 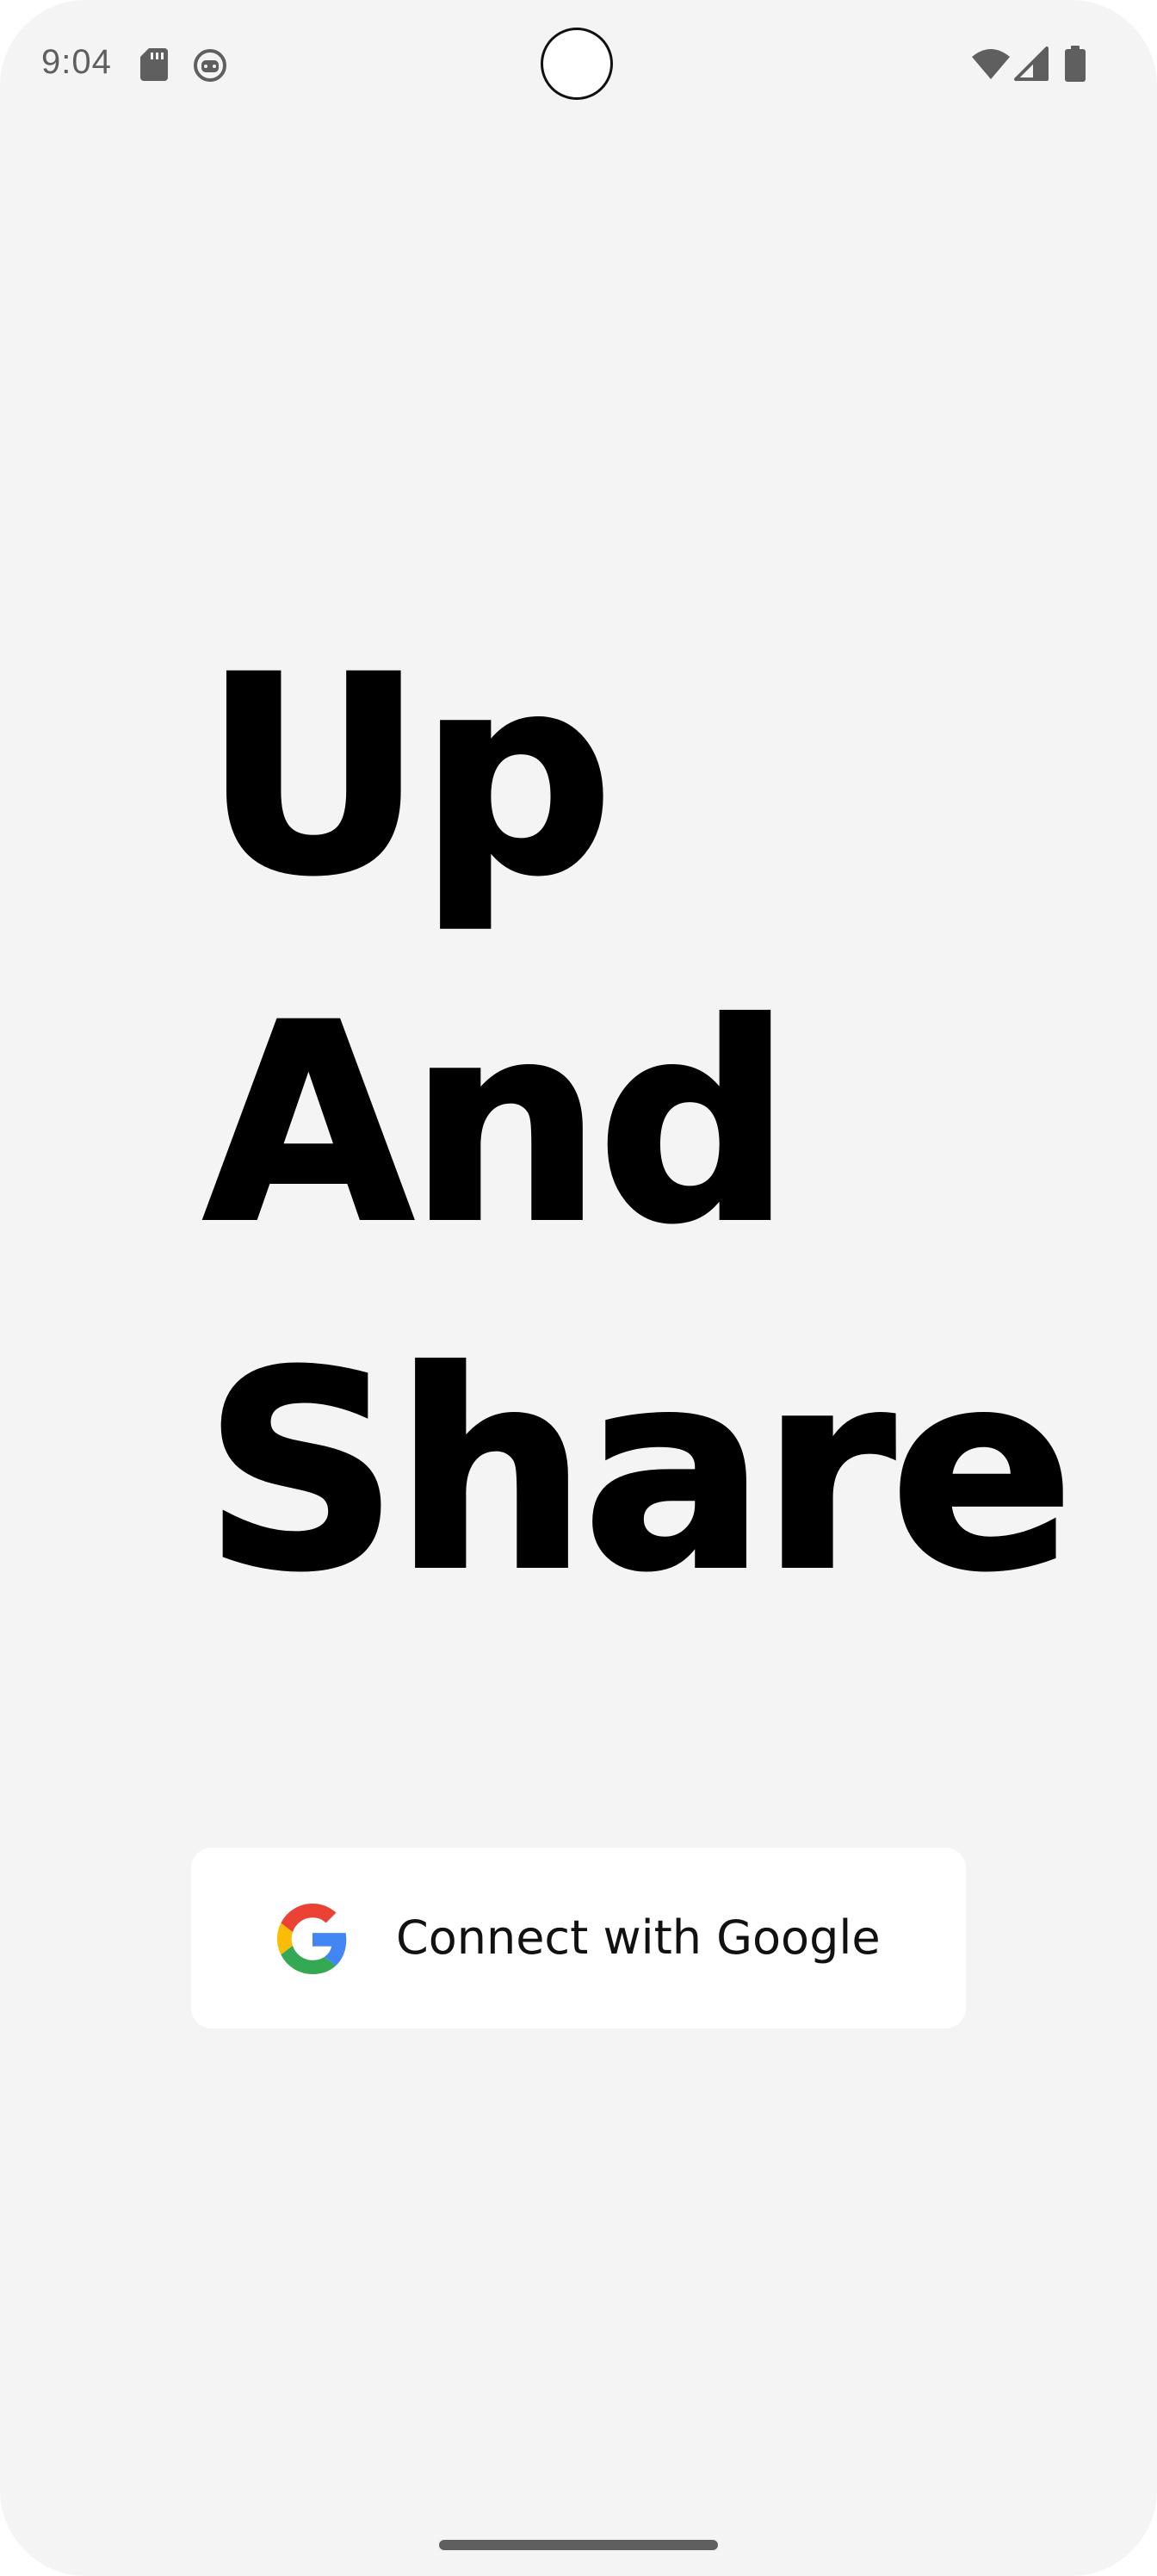 I want to click on front-camera-cutout, so click(x=577, y=64).